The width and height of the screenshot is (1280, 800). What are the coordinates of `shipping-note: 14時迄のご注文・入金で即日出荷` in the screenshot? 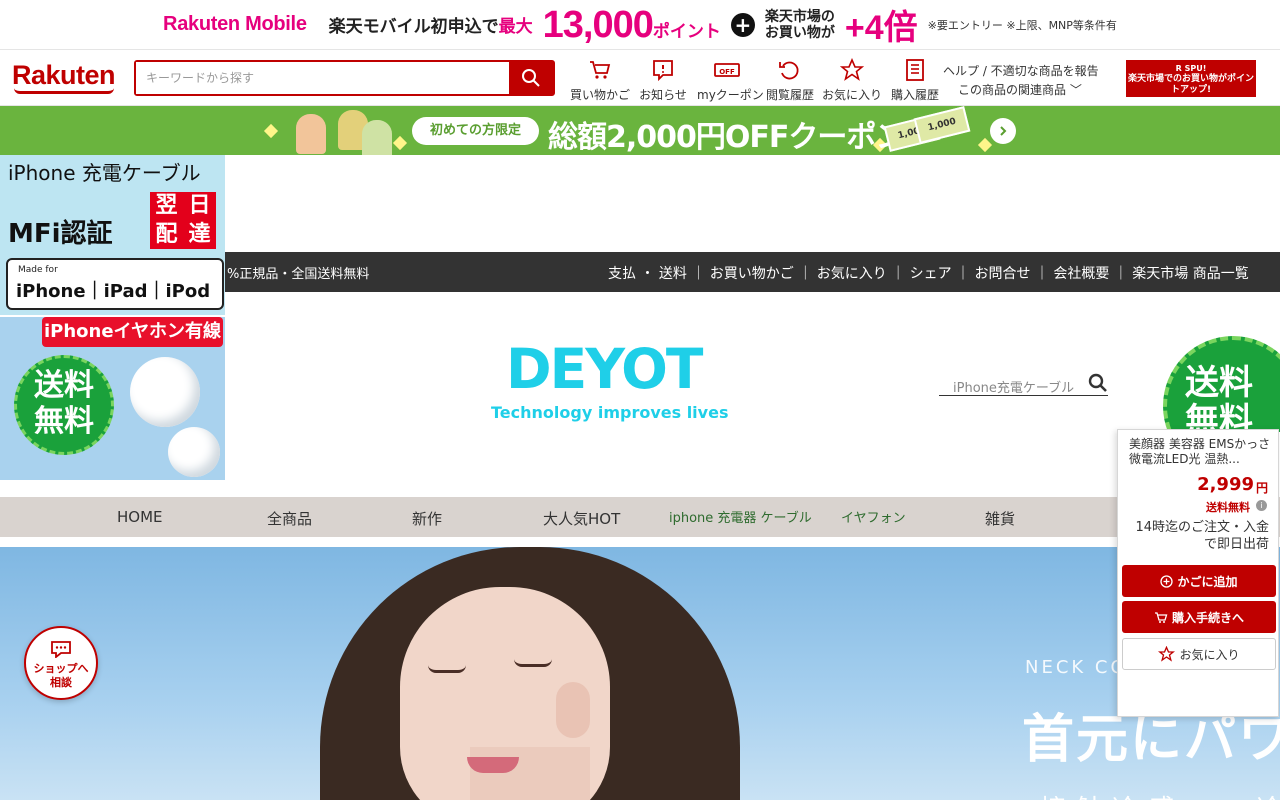 It's located at (1202, 536).